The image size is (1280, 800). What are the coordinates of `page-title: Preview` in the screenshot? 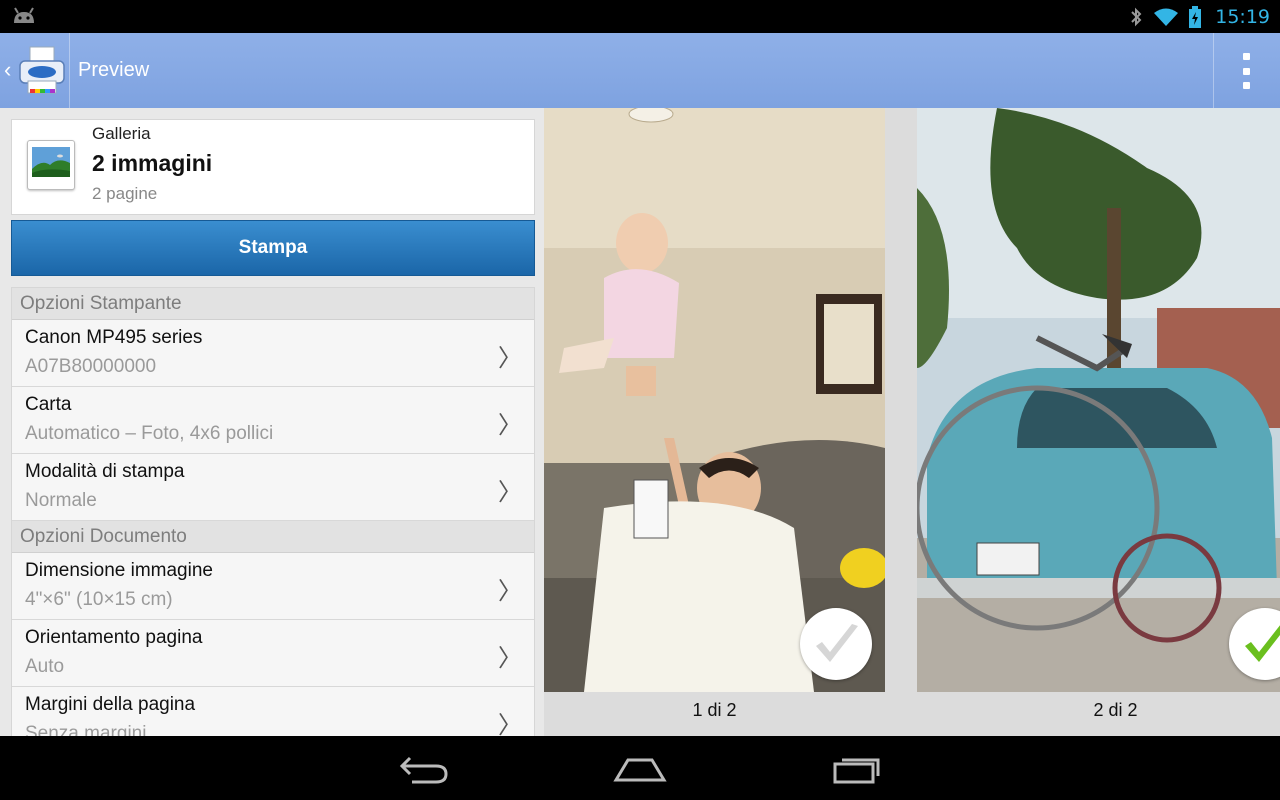 It's located at (114, 70).